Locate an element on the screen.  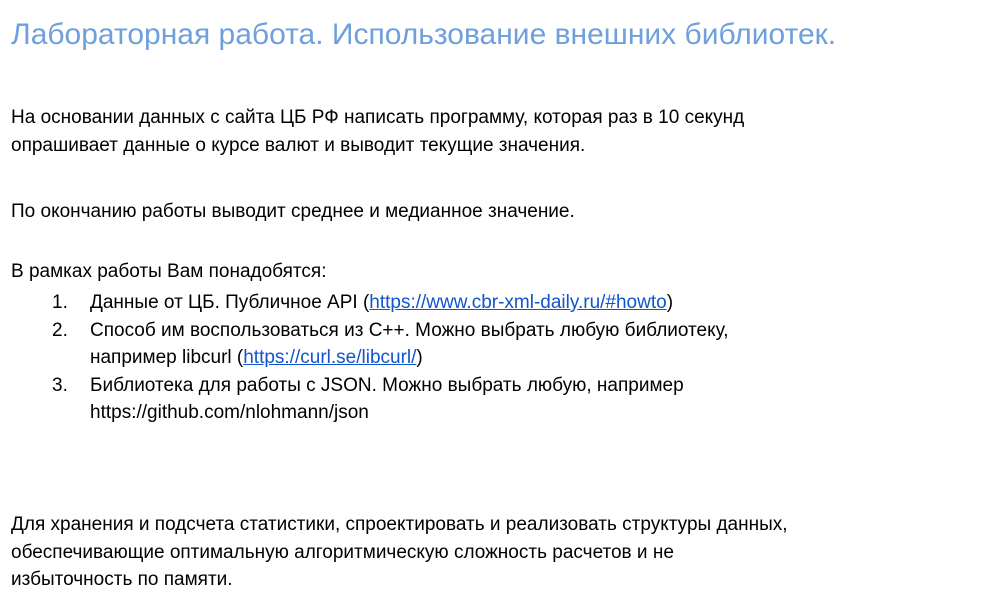
list-item-text-2: например libcurl ( is located at coordinates (167, 357).